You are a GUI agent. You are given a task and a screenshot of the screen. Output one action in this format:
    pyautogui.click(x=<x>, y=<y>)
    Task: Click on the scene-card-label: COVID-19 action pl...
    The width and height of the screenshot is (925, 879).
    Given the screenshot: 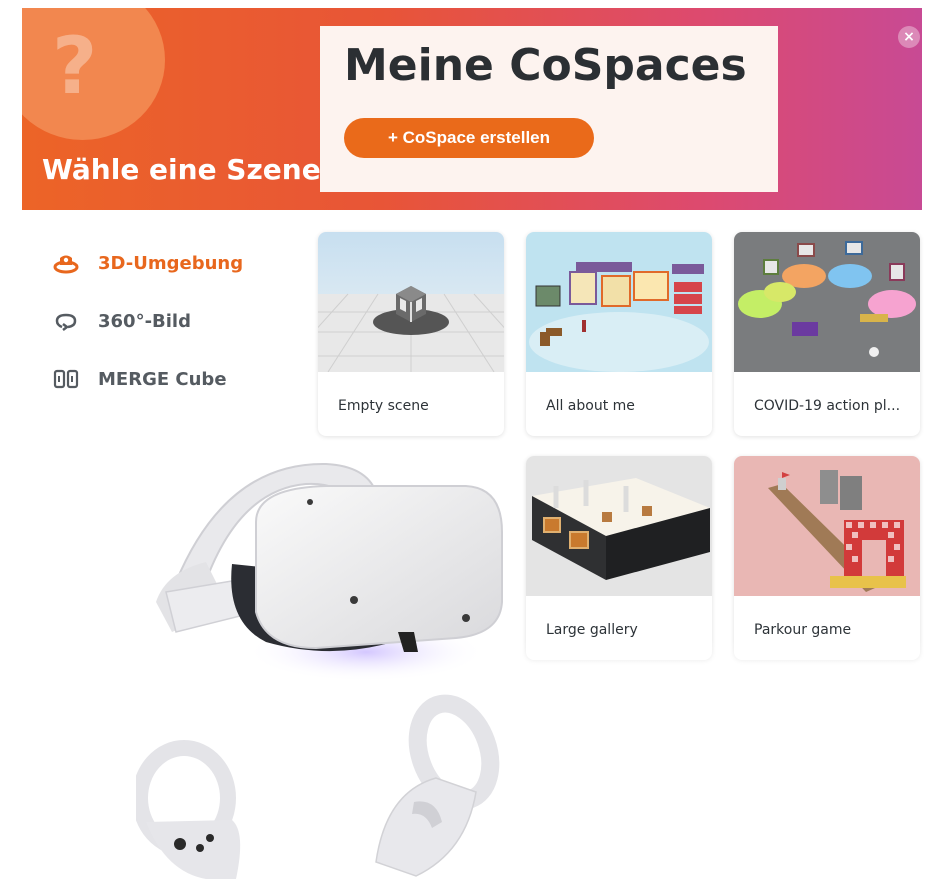 What is the action you would take?
    pyautogui.click(x=827, y=406)
    